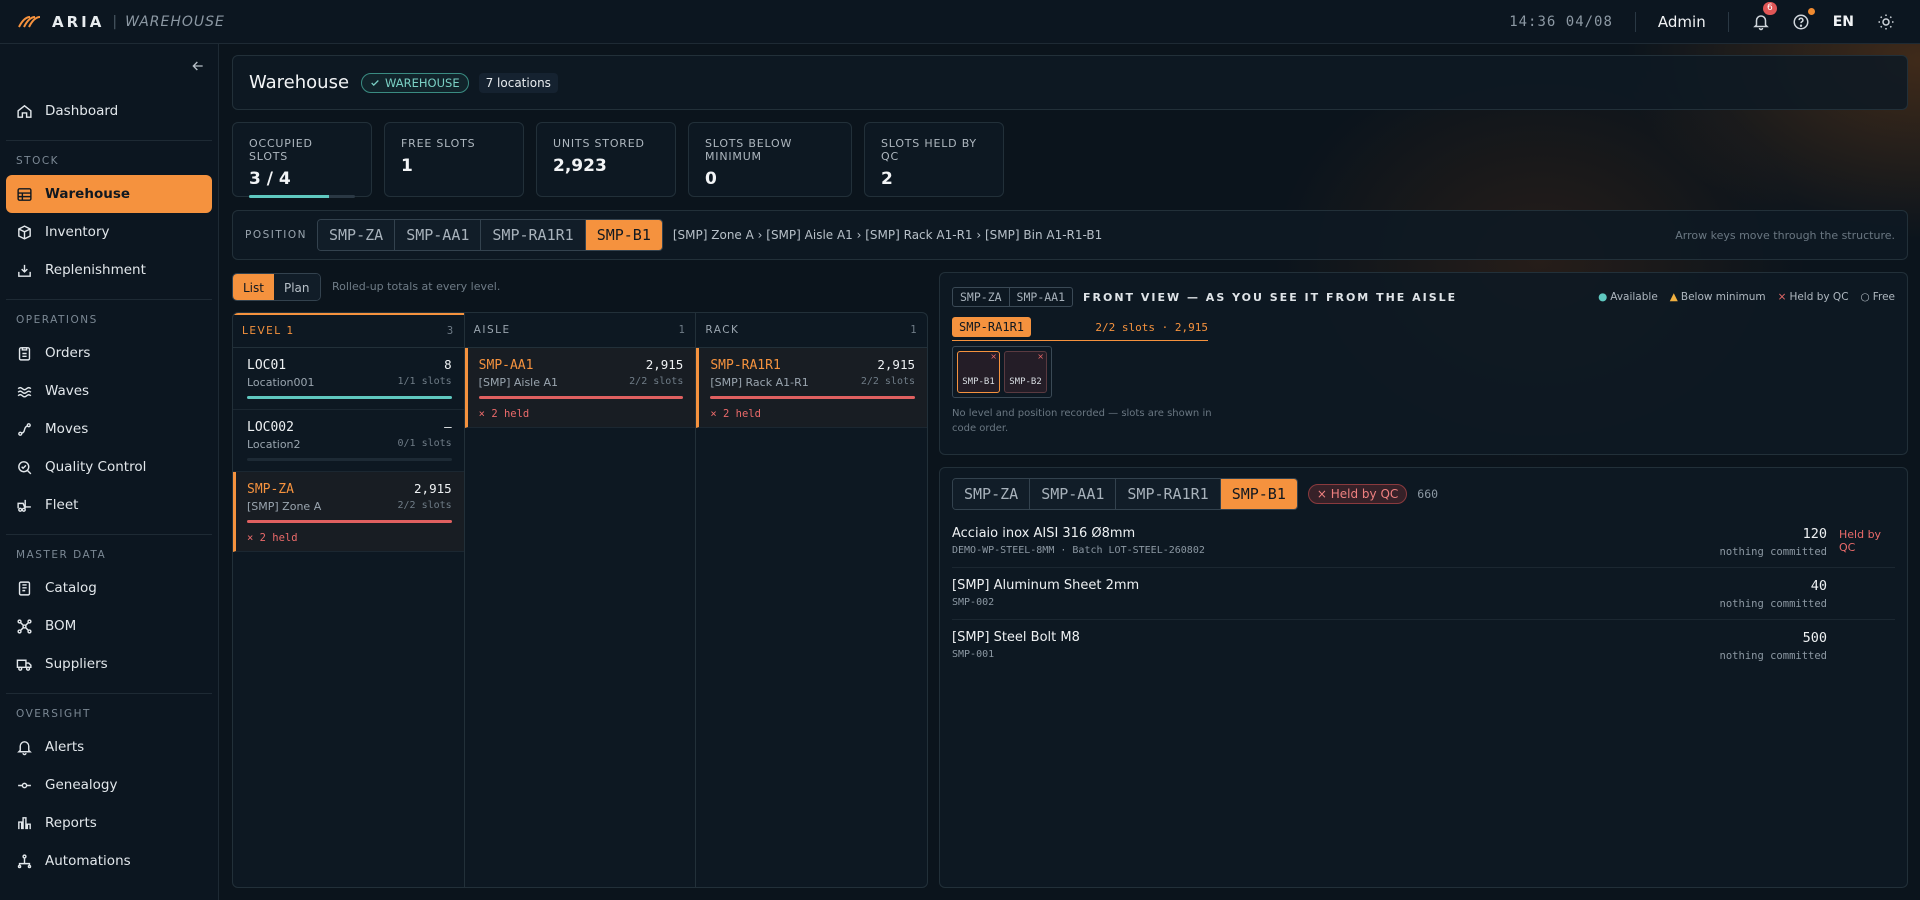 The height and width of the screenshot is (900, 1920). Describe the element at coordinates (348, 441) in the screenshot. I see `location-entry: LOC002 — Location2 0/1 slots` at that location.